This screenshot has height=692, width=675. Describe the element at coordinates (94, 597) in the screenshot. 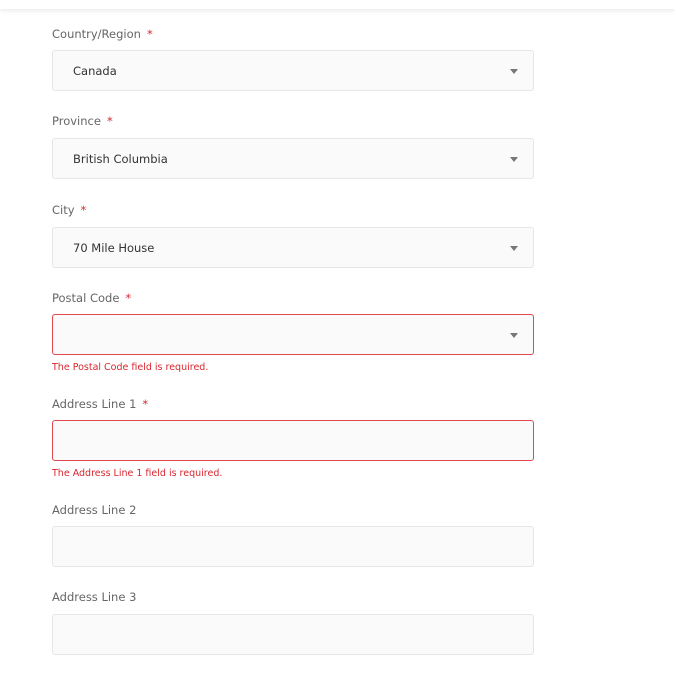

I see `address-line-3-label: Address Line 3` at that location.